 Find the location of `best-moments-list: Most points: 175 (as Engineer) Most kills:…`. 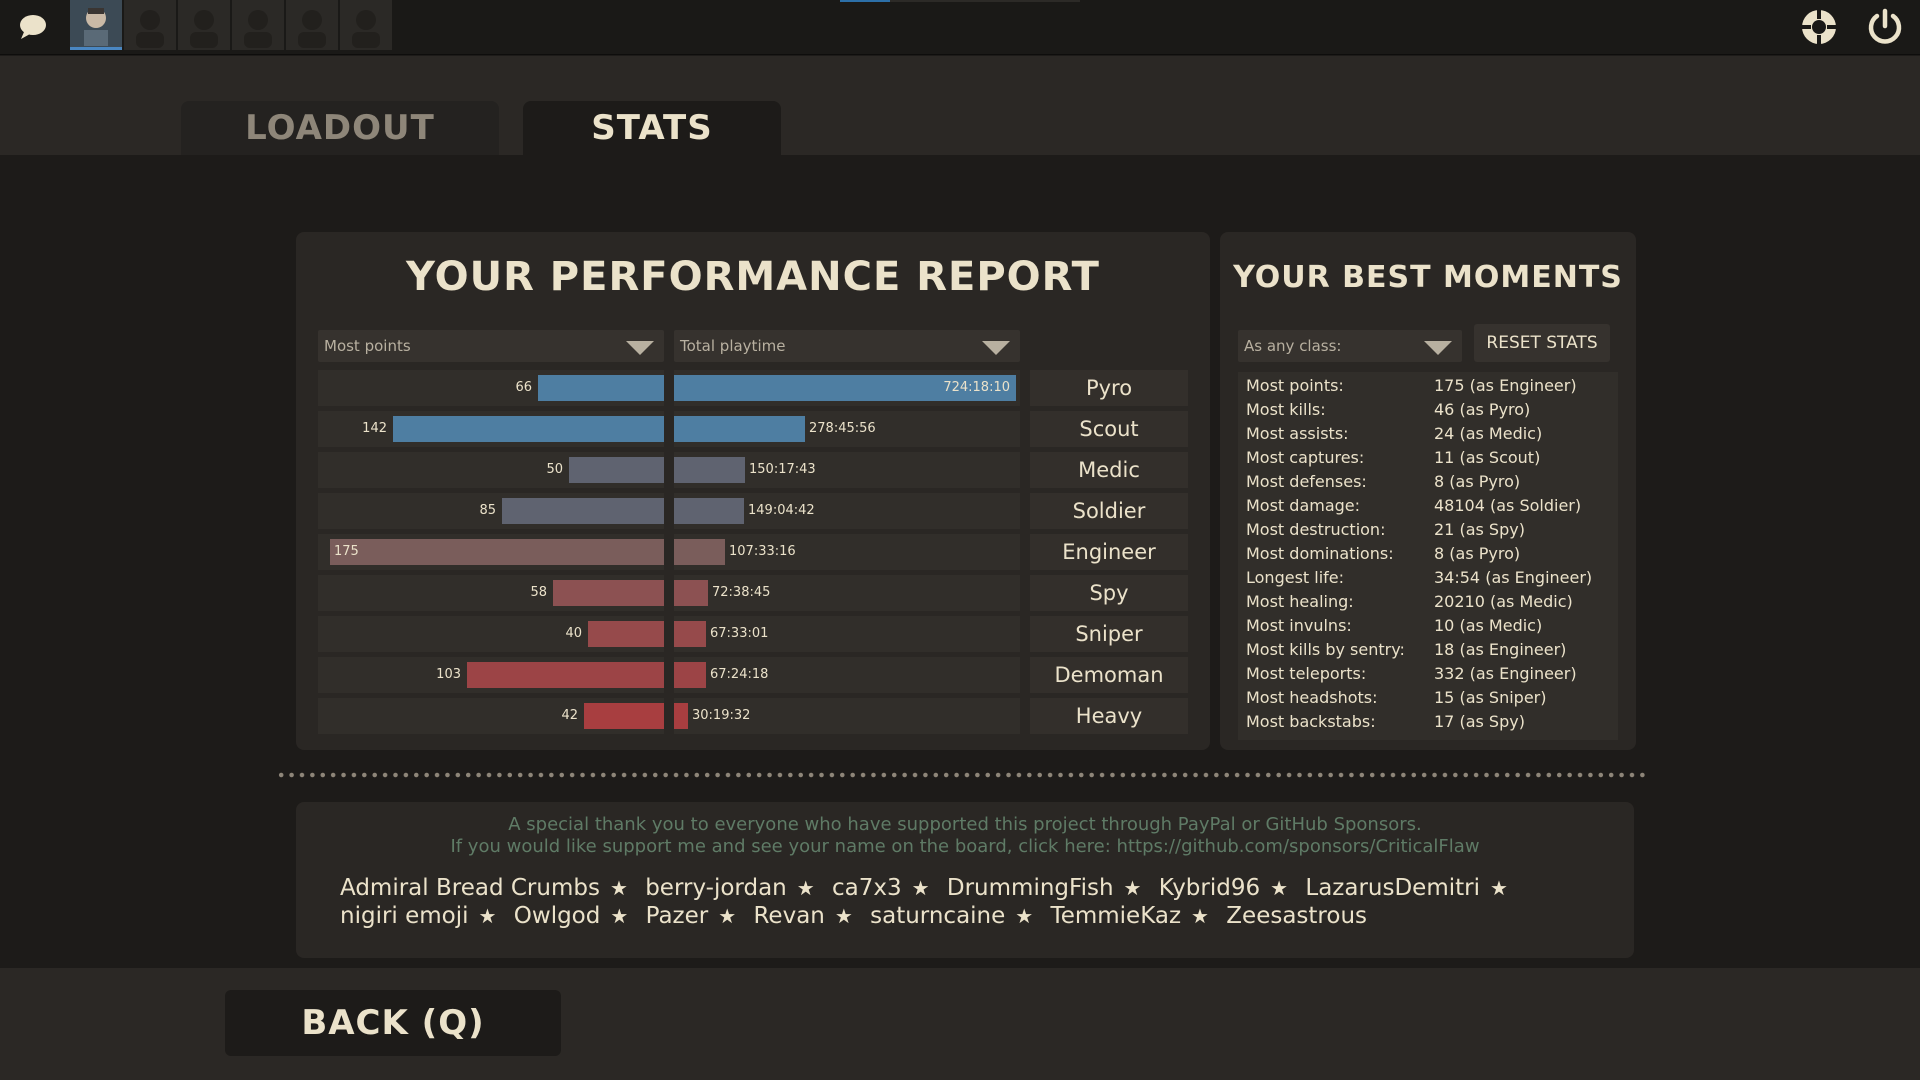

best-moments-list: Most points: 175 (as Engineer) Most kills:… is located at coordinates (1428, 556).